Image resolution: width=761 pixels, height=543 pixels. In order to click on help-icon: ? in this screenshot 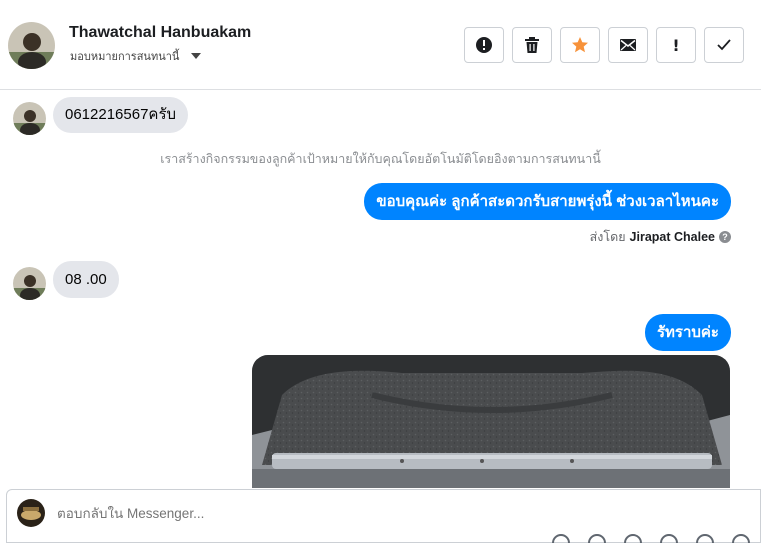, I will do `click(725, 237)`.